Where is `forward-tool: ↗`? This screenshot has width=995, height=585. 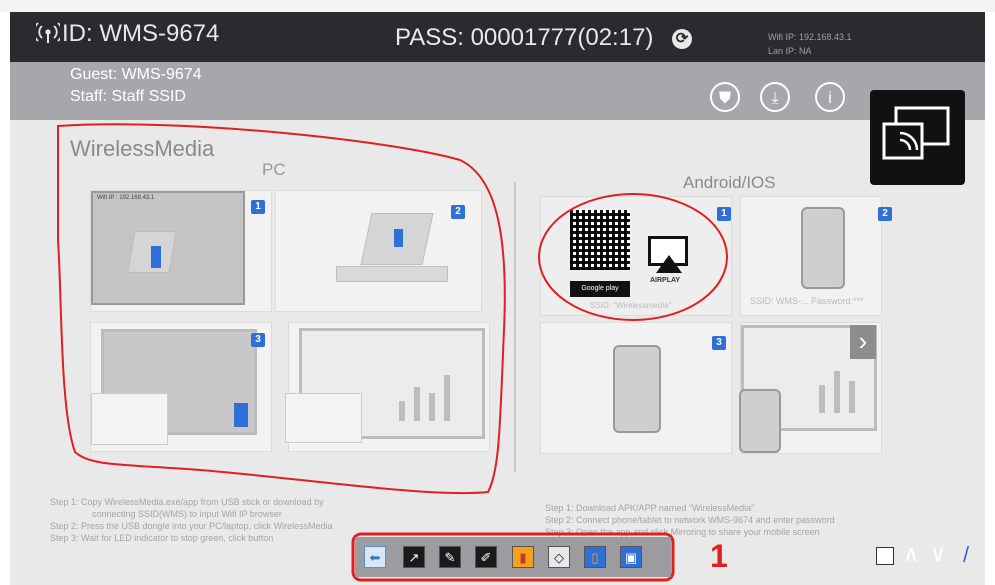
forward-tool: ↗ is located at coordinates (414, 557).